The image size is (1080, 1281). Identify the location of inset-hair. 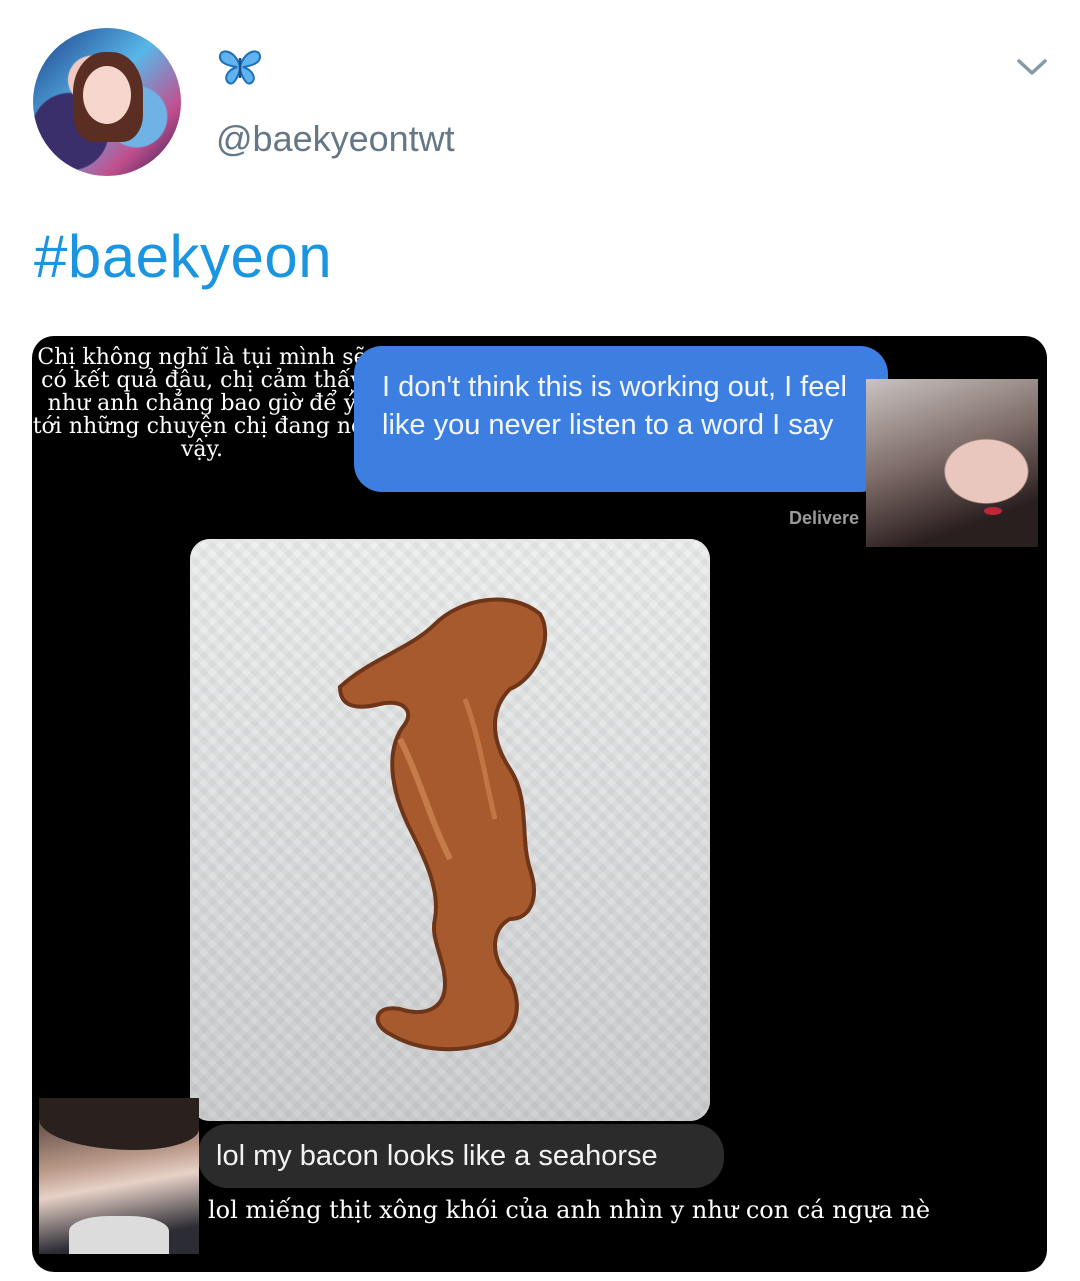
(119, 1124).